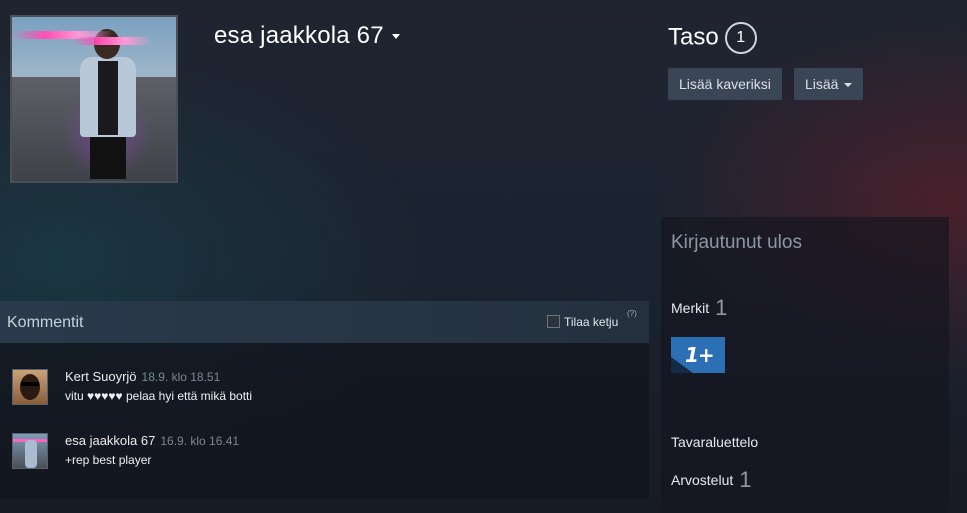 The width and height of the screenshot is (967, 513). Describe the element at coordinates (702, 480) in the screenshot. I see `reviews-label: Arvostelut` at that location.